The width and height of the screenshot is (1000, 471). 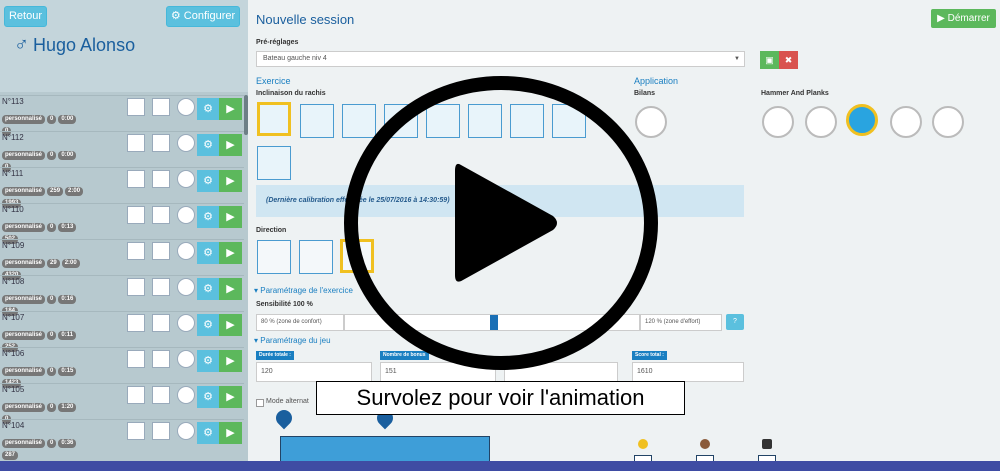 What do you see at coordinates (67, 299) in the screenshot?
I see `session-time-badge: 0:16` at bounding box center [67, 299].